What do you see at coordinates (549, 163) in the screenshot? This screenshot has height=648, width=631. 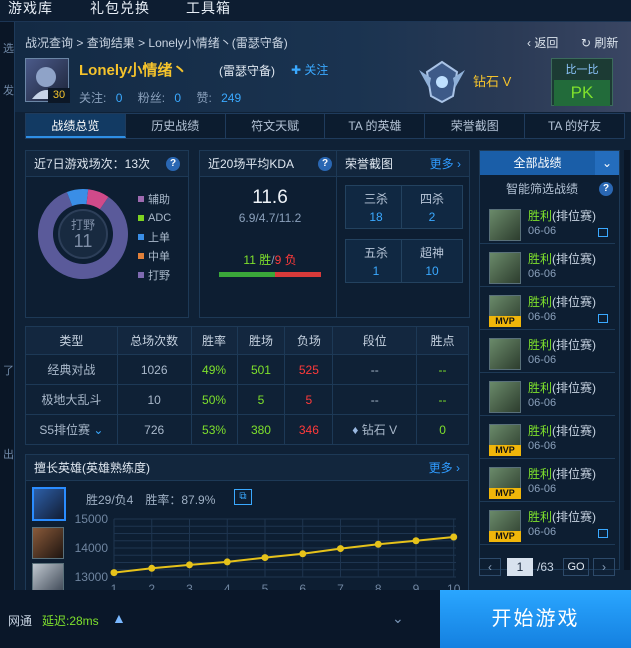 I see `match-filter-bar: 全部战绩 ⌄` at bounding box center [549, 163].